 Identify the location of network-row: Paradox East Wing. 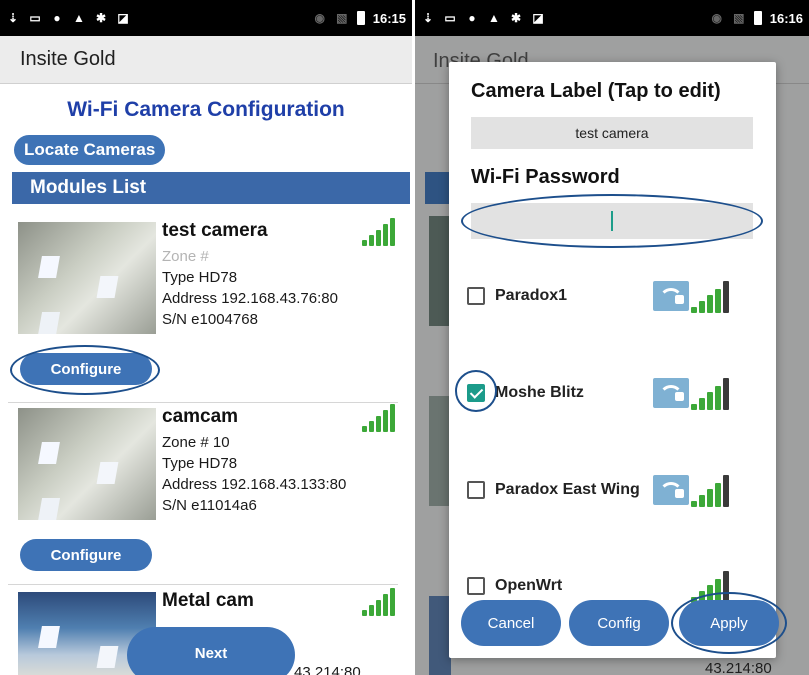
(607, 491).